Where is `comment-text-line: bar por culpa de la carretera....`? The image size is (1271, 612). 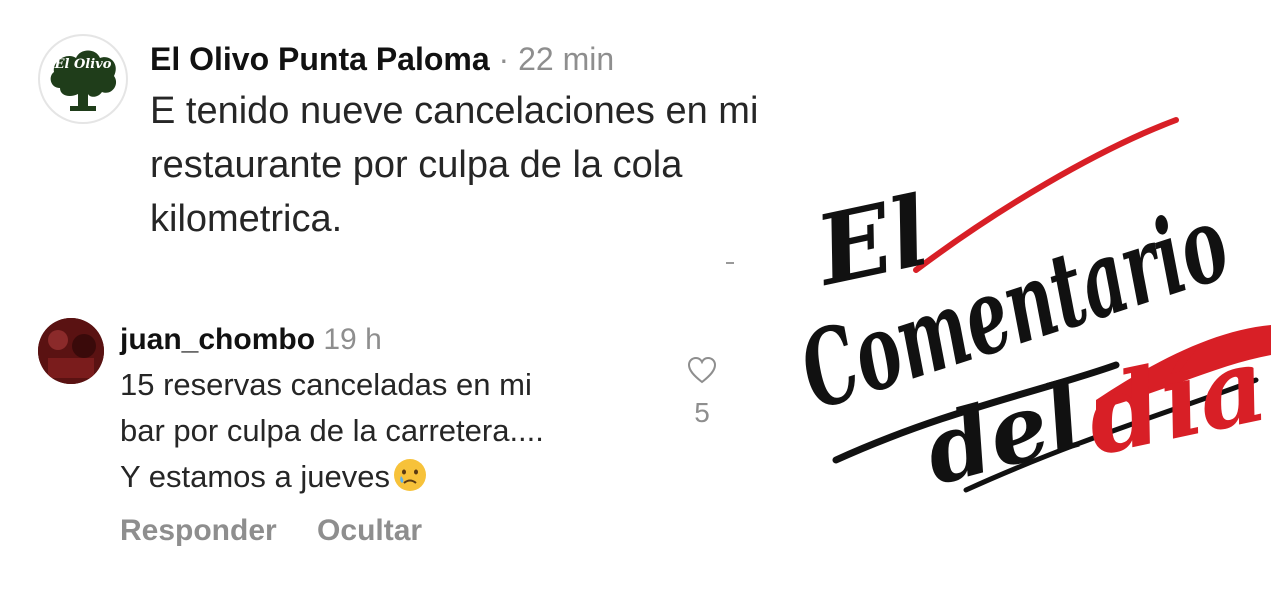 comment-text-line: bar por culpa de la carretera.... is located at coordinates (332, 430).